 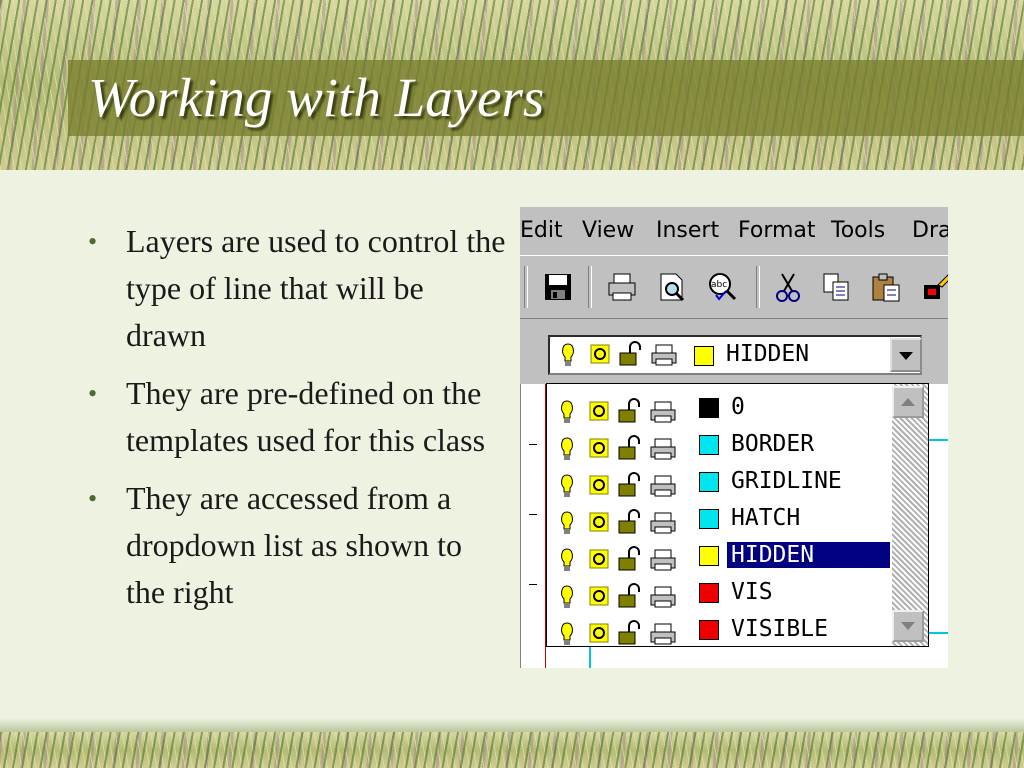 I want to click on current-layer-name: HIDDEN, so click(x=768, y=354).